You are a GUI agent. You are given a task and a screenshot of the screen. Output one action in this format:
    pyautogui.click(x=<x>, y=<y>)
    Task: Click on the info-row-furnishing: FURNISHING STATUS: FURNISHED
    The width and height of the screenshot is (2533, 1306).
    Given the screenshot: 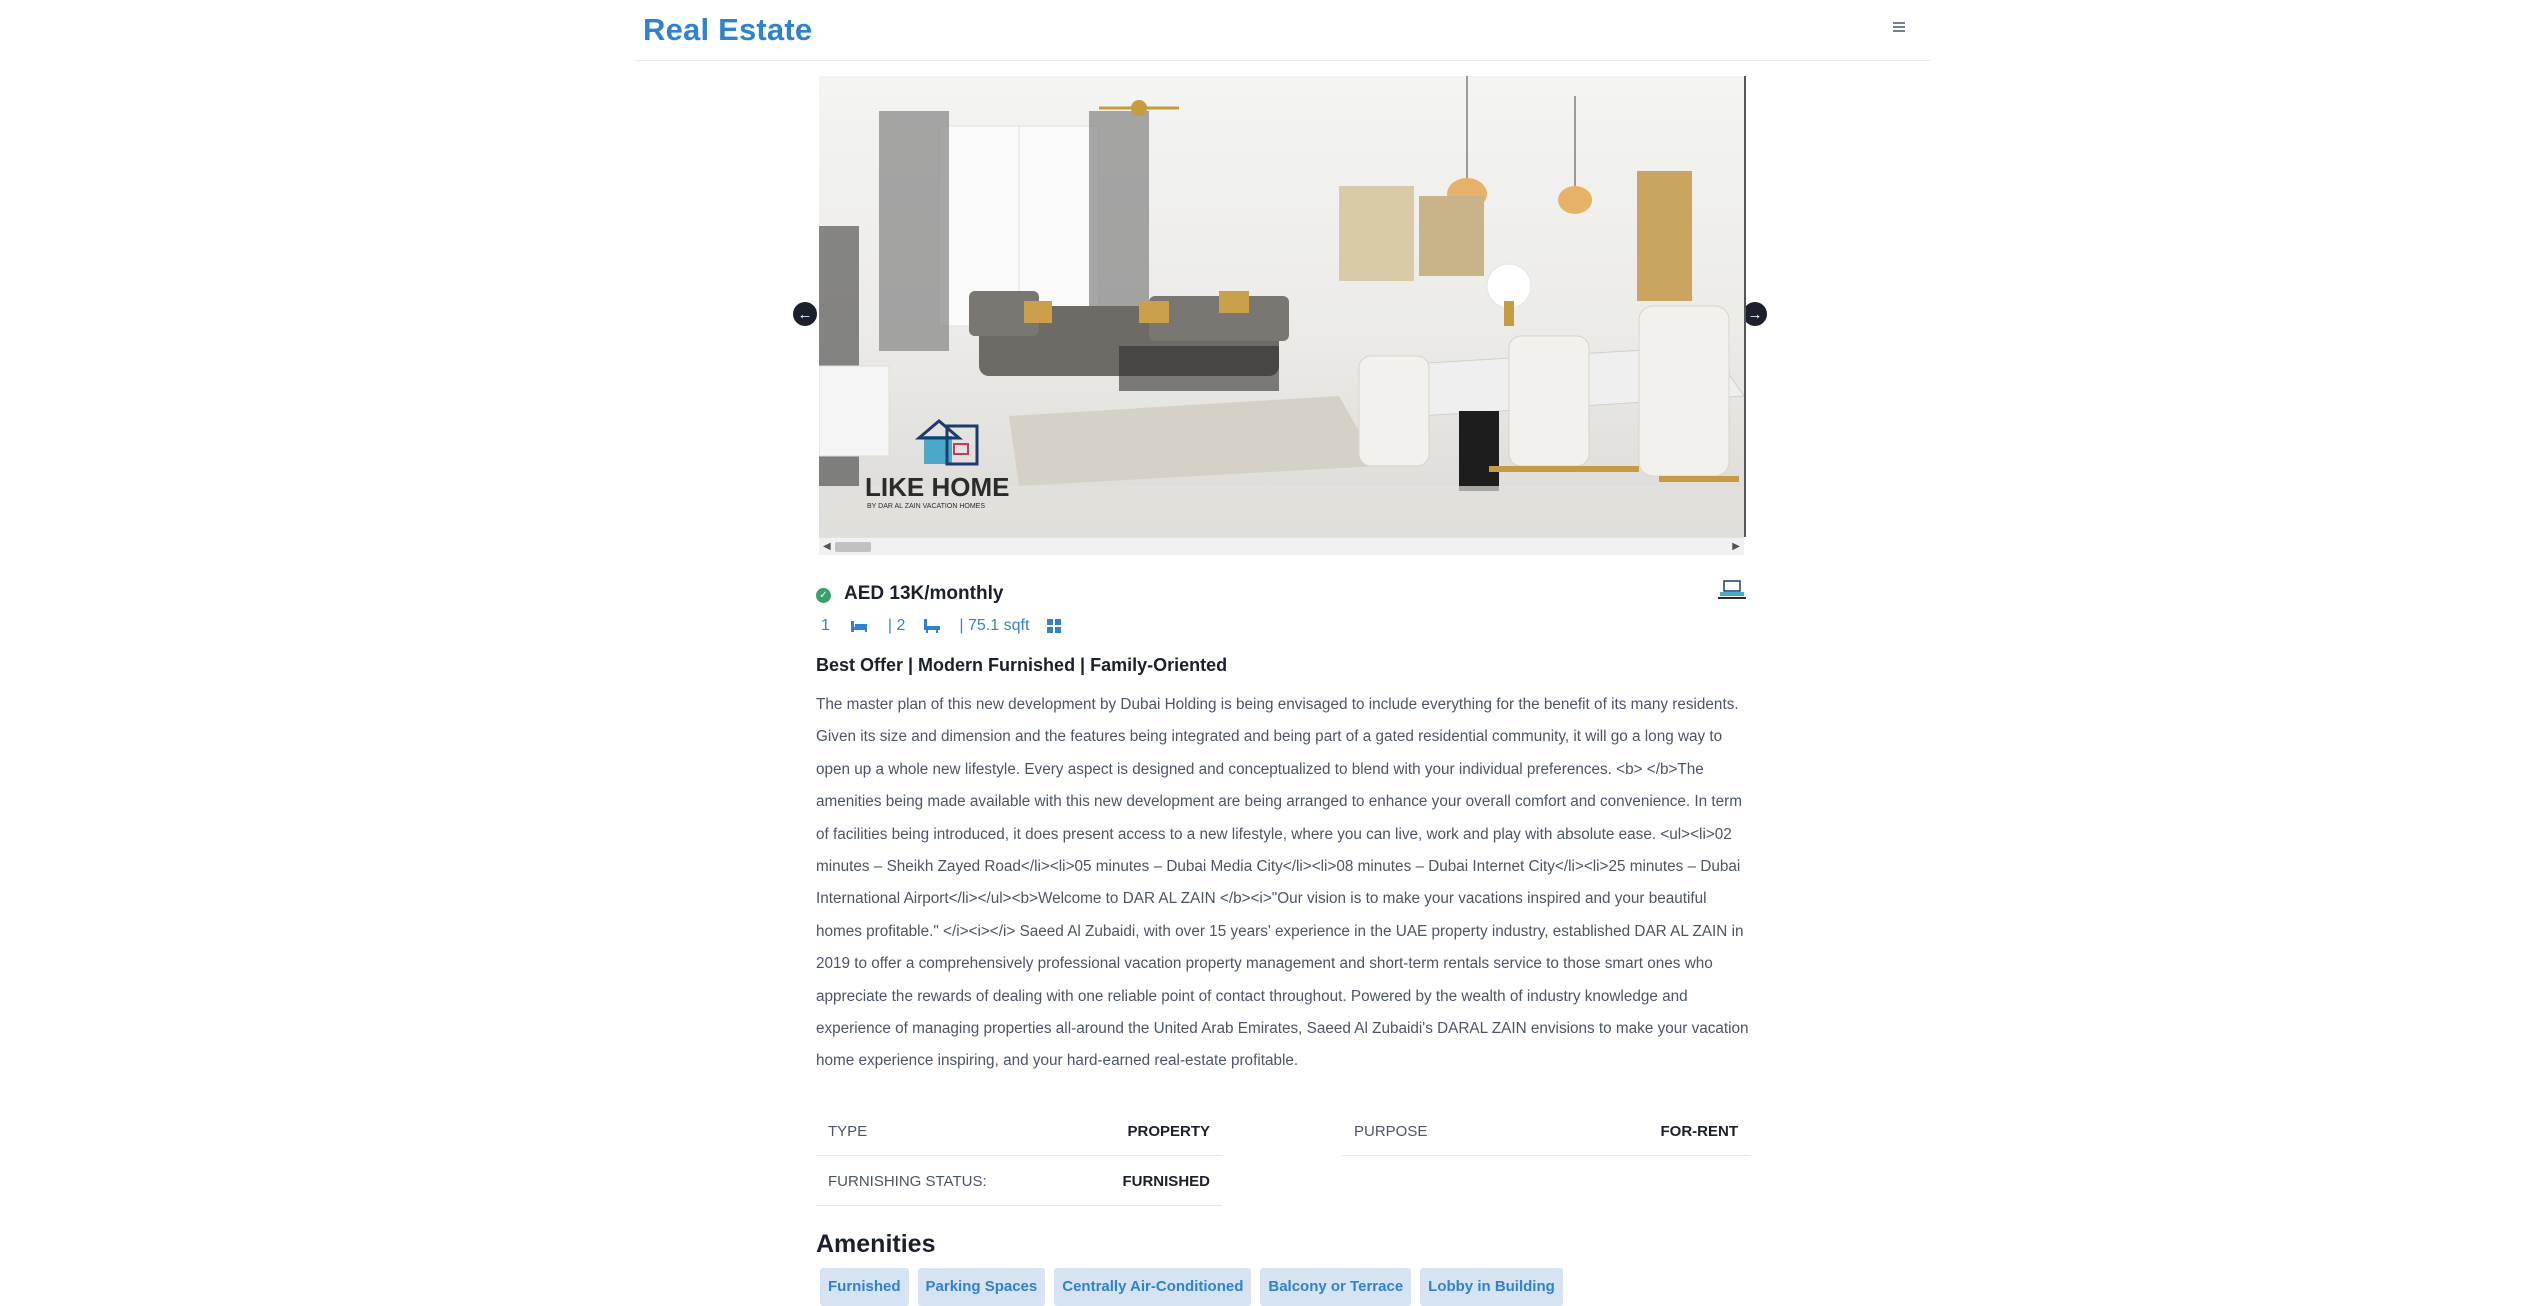 What is the action you would take?
    pyautogui.click(x=1019, y=1182)
    